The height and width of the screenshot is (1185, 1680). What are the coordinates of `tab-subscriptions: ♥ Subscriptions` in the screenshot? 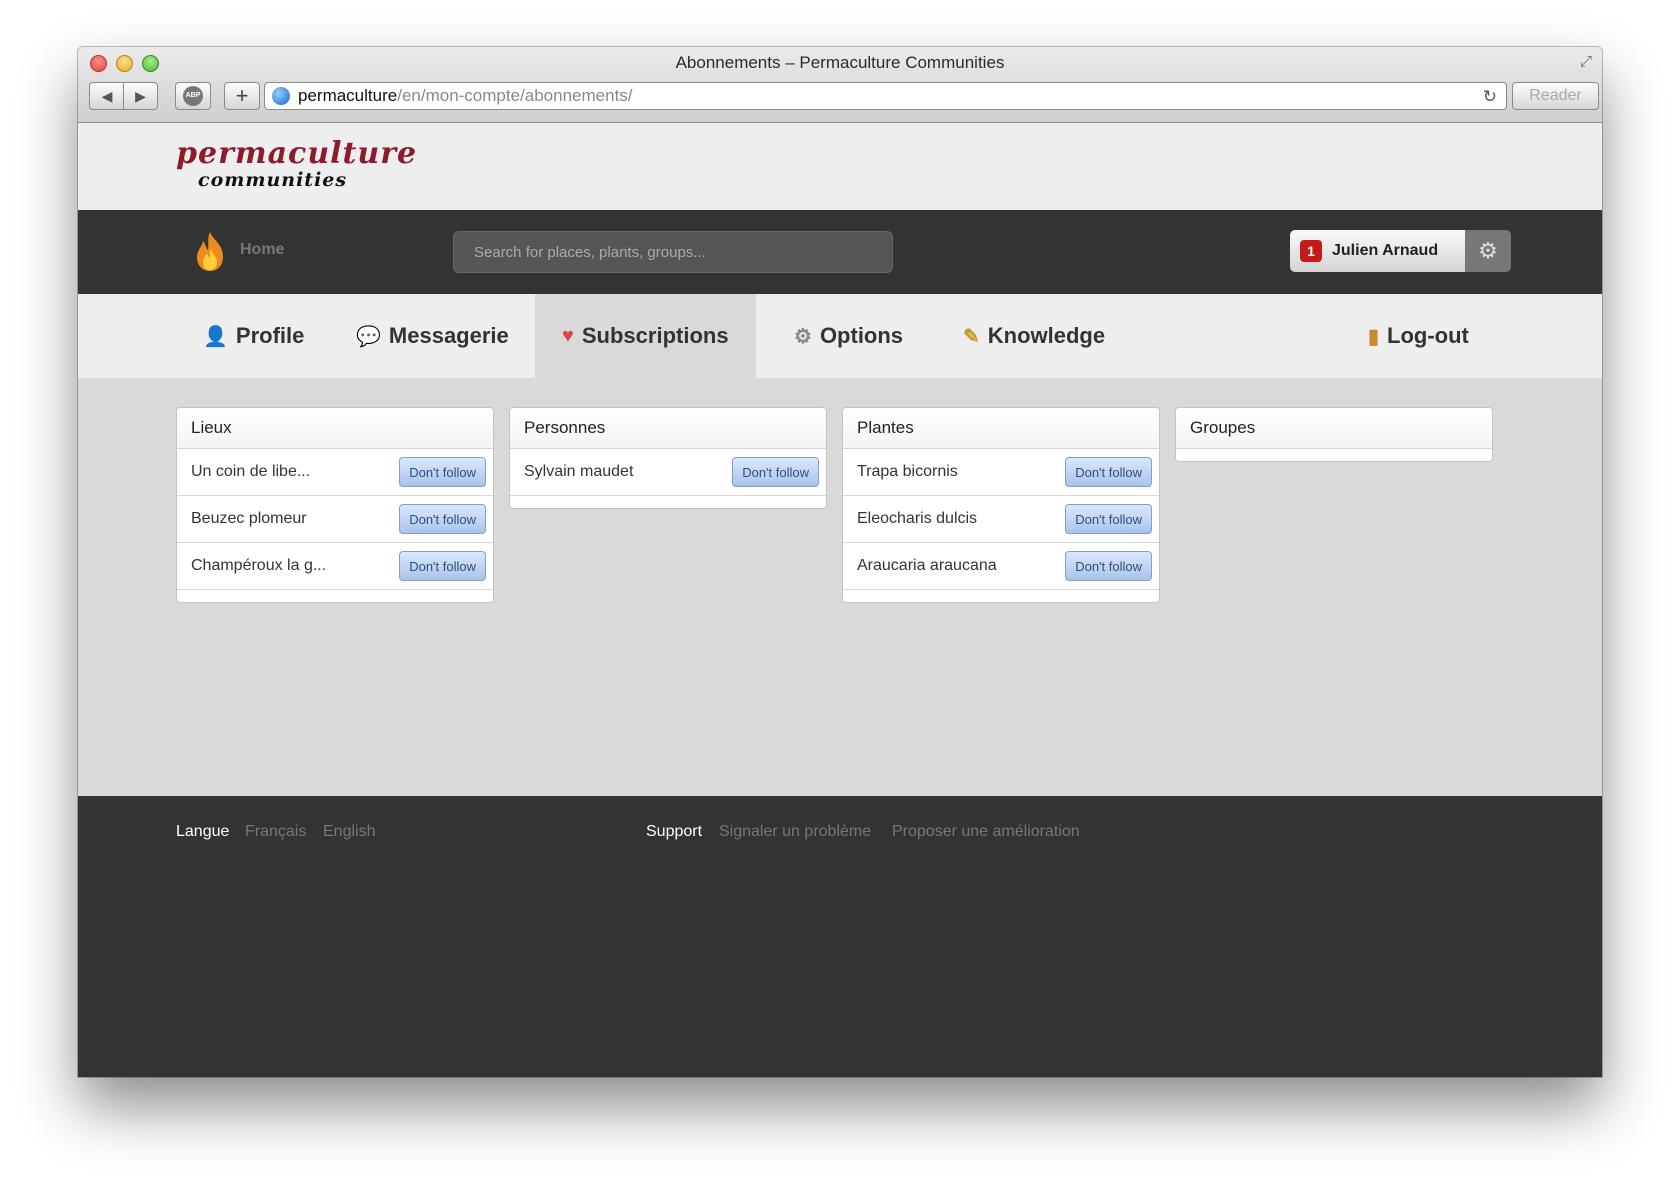 It's located at (645, 336).